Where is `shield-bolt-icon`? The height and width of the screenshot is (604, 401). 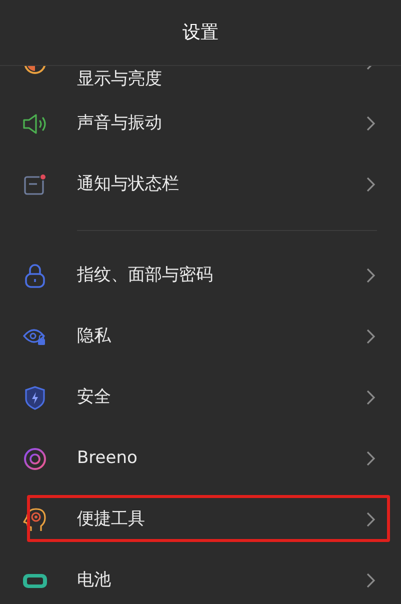
shield-bolt-icon is located at coordinates (35, 398).